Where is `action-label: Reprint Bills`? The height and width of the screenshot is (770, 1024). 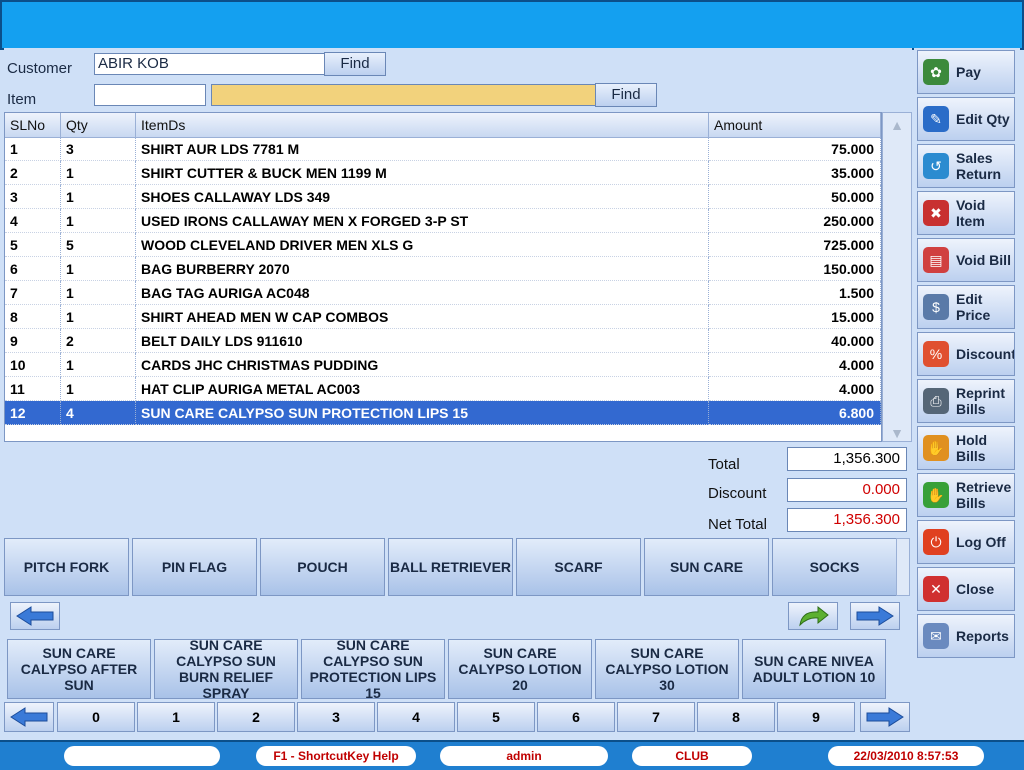
action-label: Reprint Bills is located at coordinates (980, 401).